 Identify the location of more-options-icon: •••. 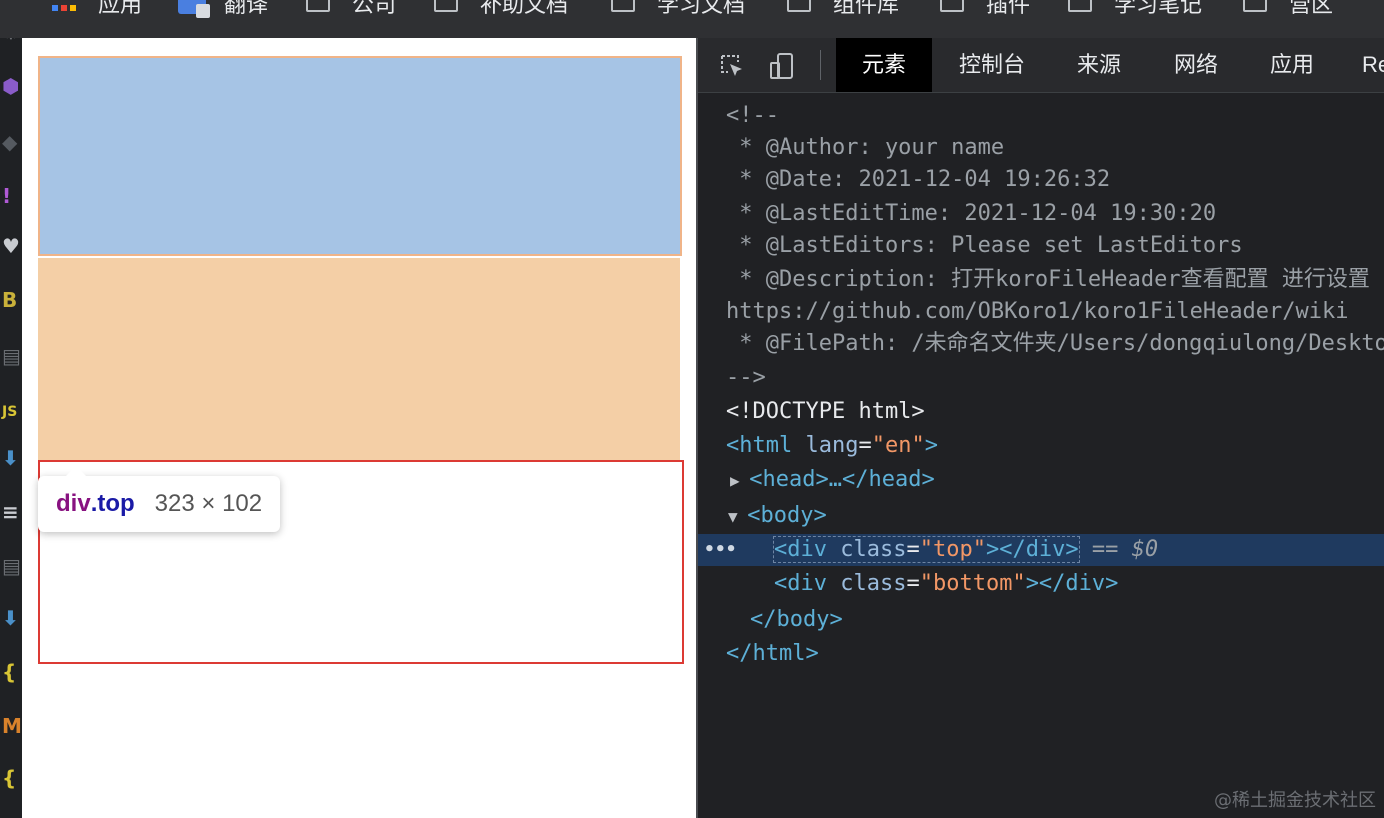
(720, 550).